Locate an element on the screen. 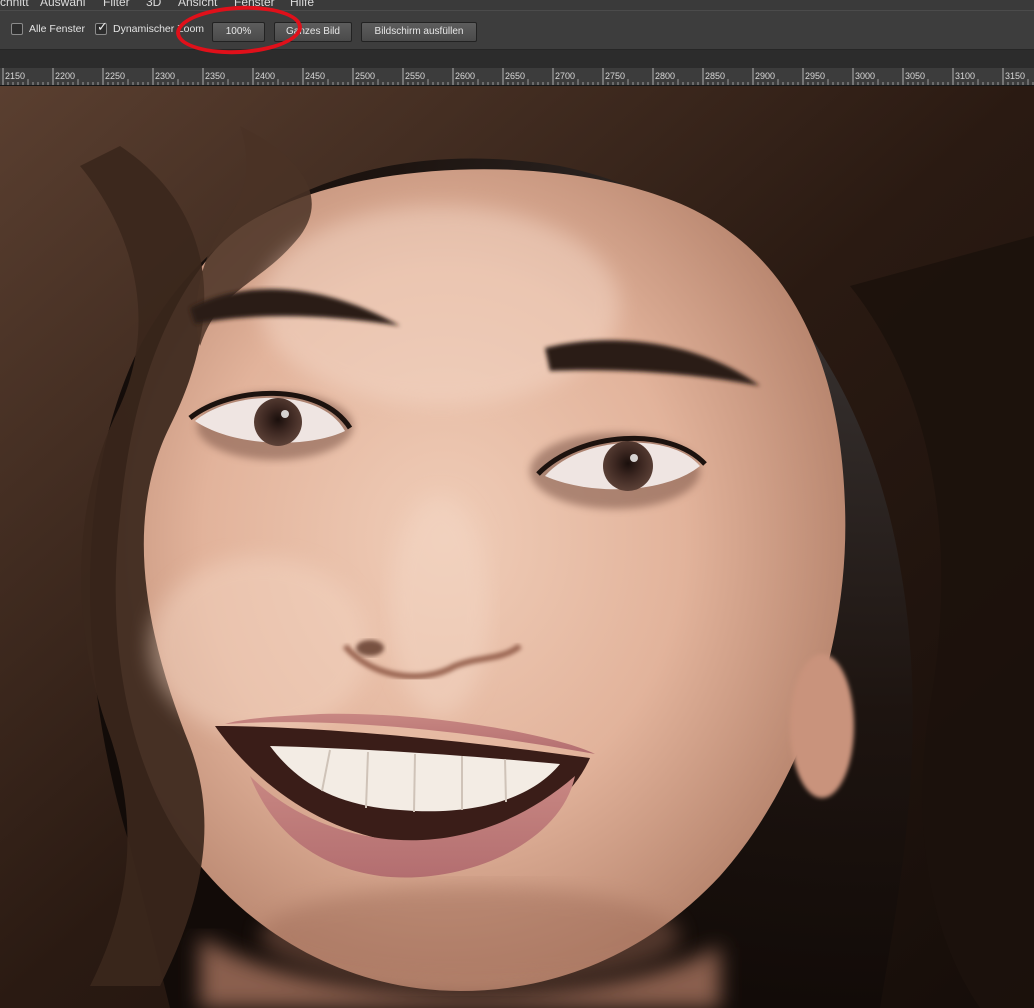  fill-screen-button: Bildschirm ausfüllen is located at coordinates (419, 32).